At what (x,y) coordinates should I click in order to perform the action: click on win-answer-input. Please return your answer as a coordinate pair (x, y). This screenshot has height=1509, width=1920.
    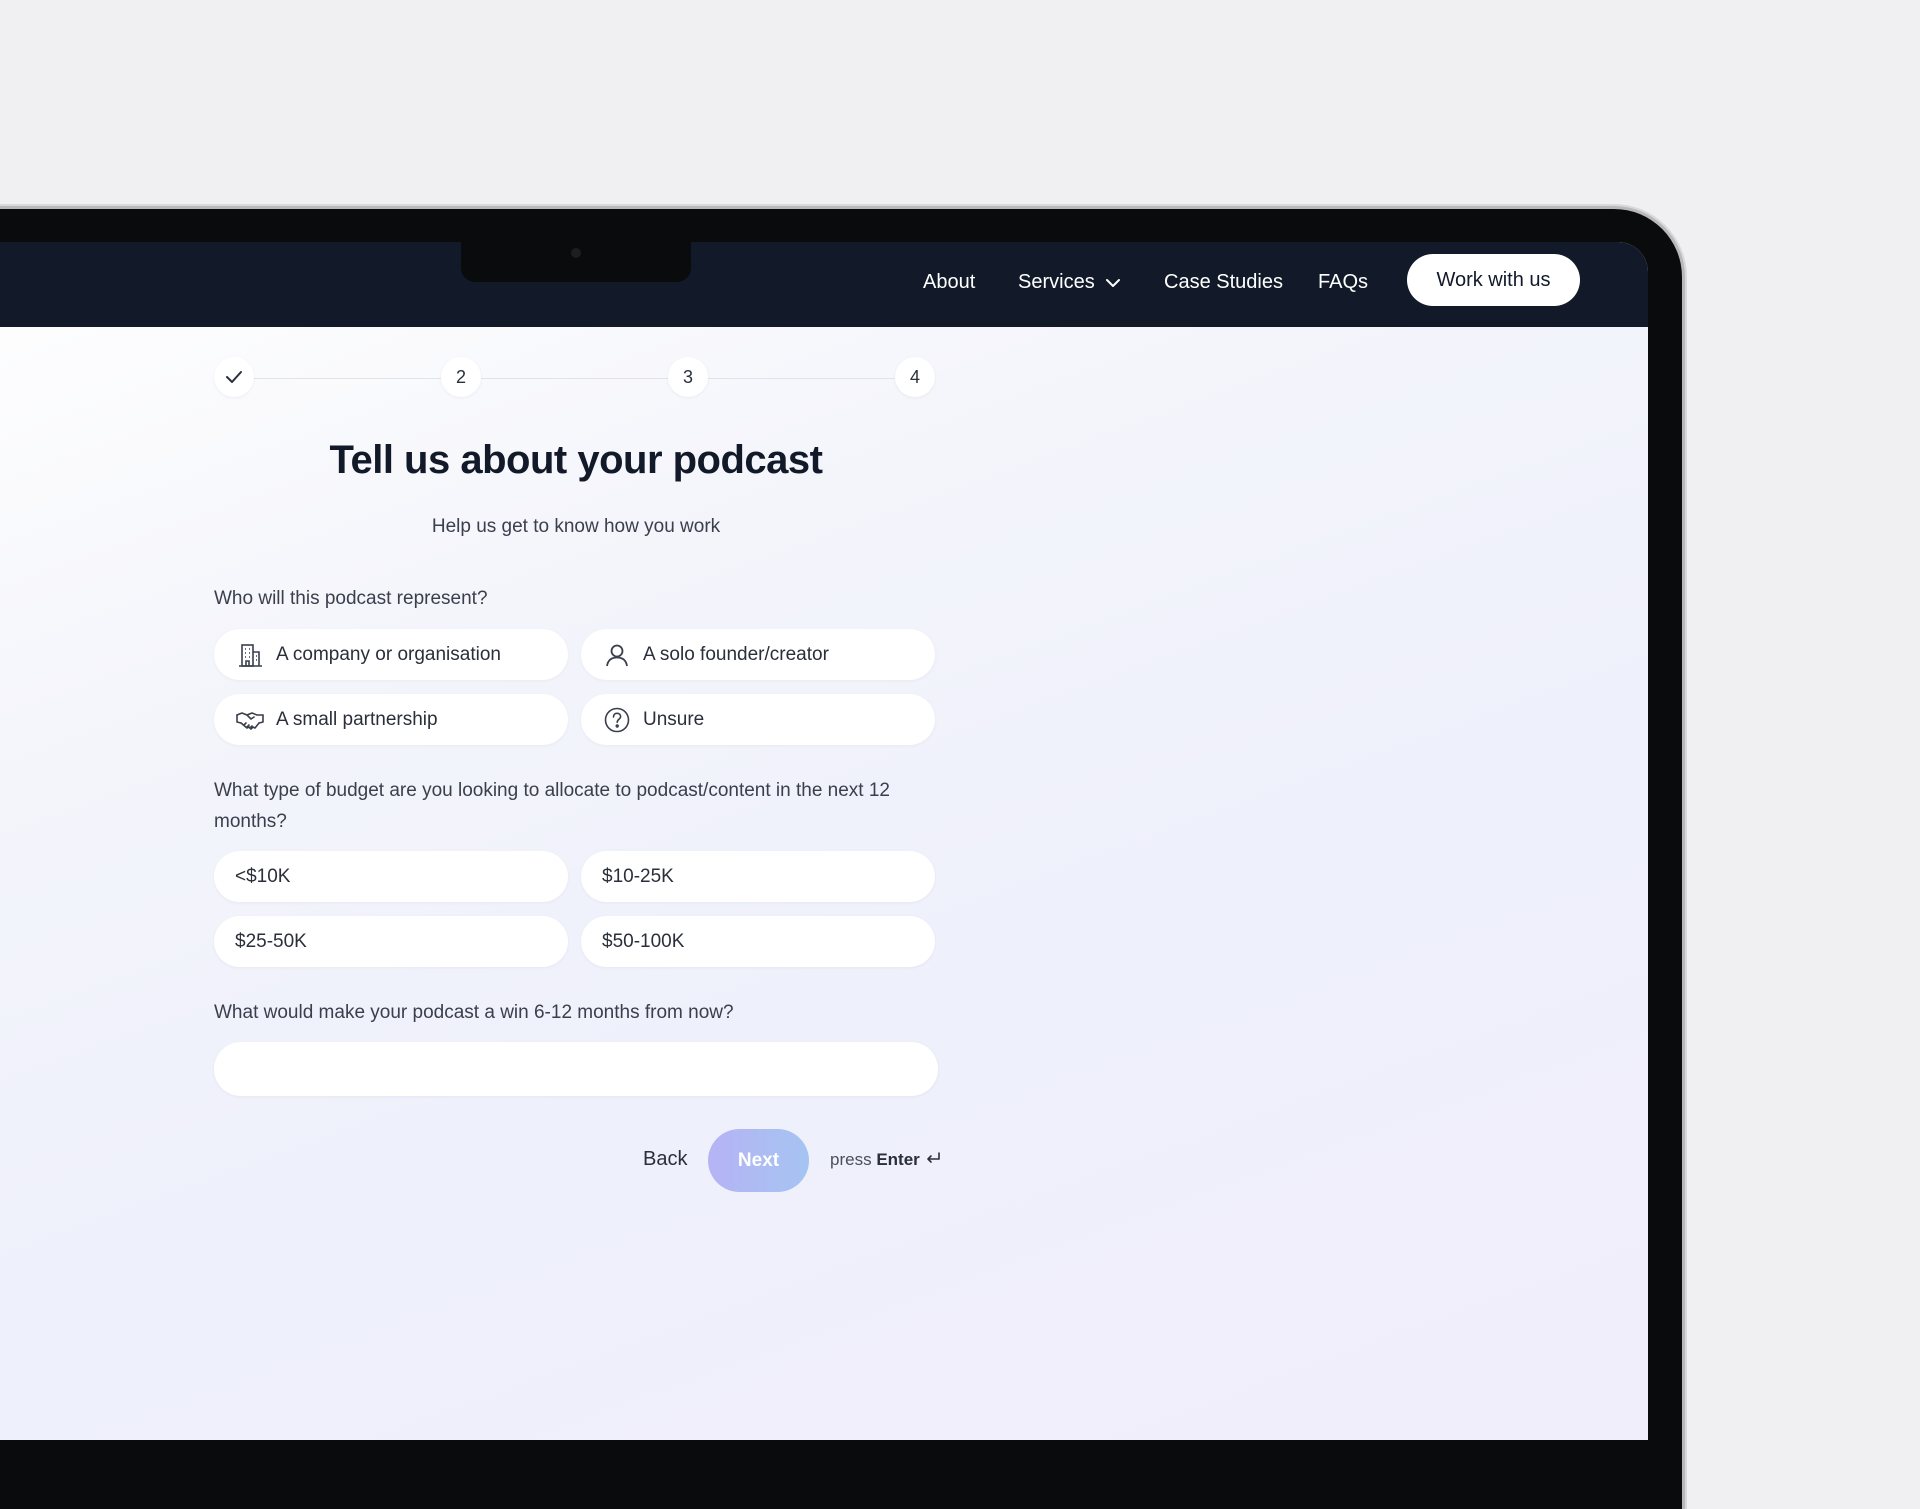
    Looking at the image, I should click on (576, 1069).